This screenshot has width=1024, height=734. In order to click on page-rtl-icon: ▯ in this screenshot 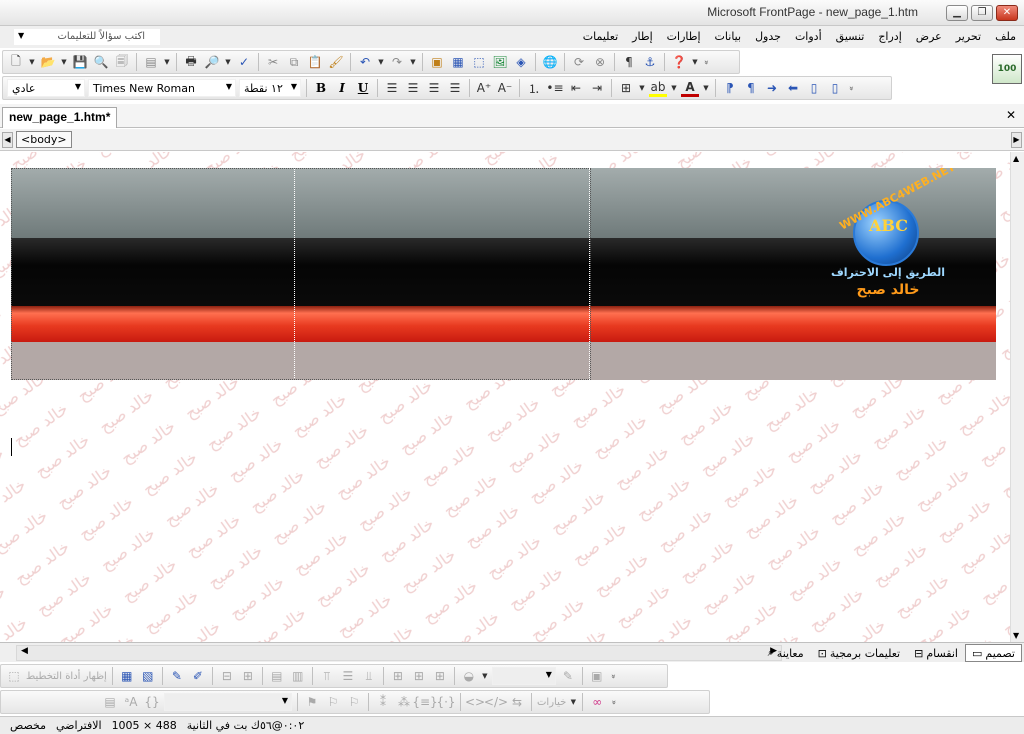, I will do `click(835, 88)`.